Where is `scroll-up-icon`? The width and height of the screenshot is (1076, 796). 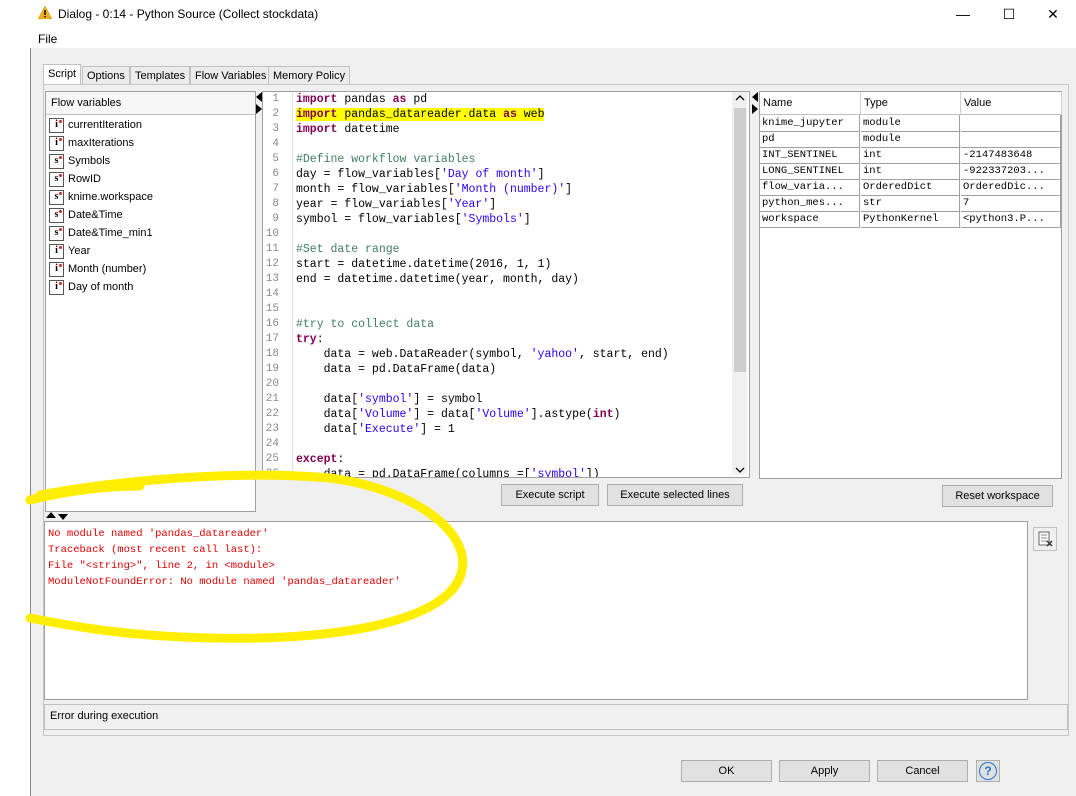 scroll-up-icon is located at coordinates (740, 99).